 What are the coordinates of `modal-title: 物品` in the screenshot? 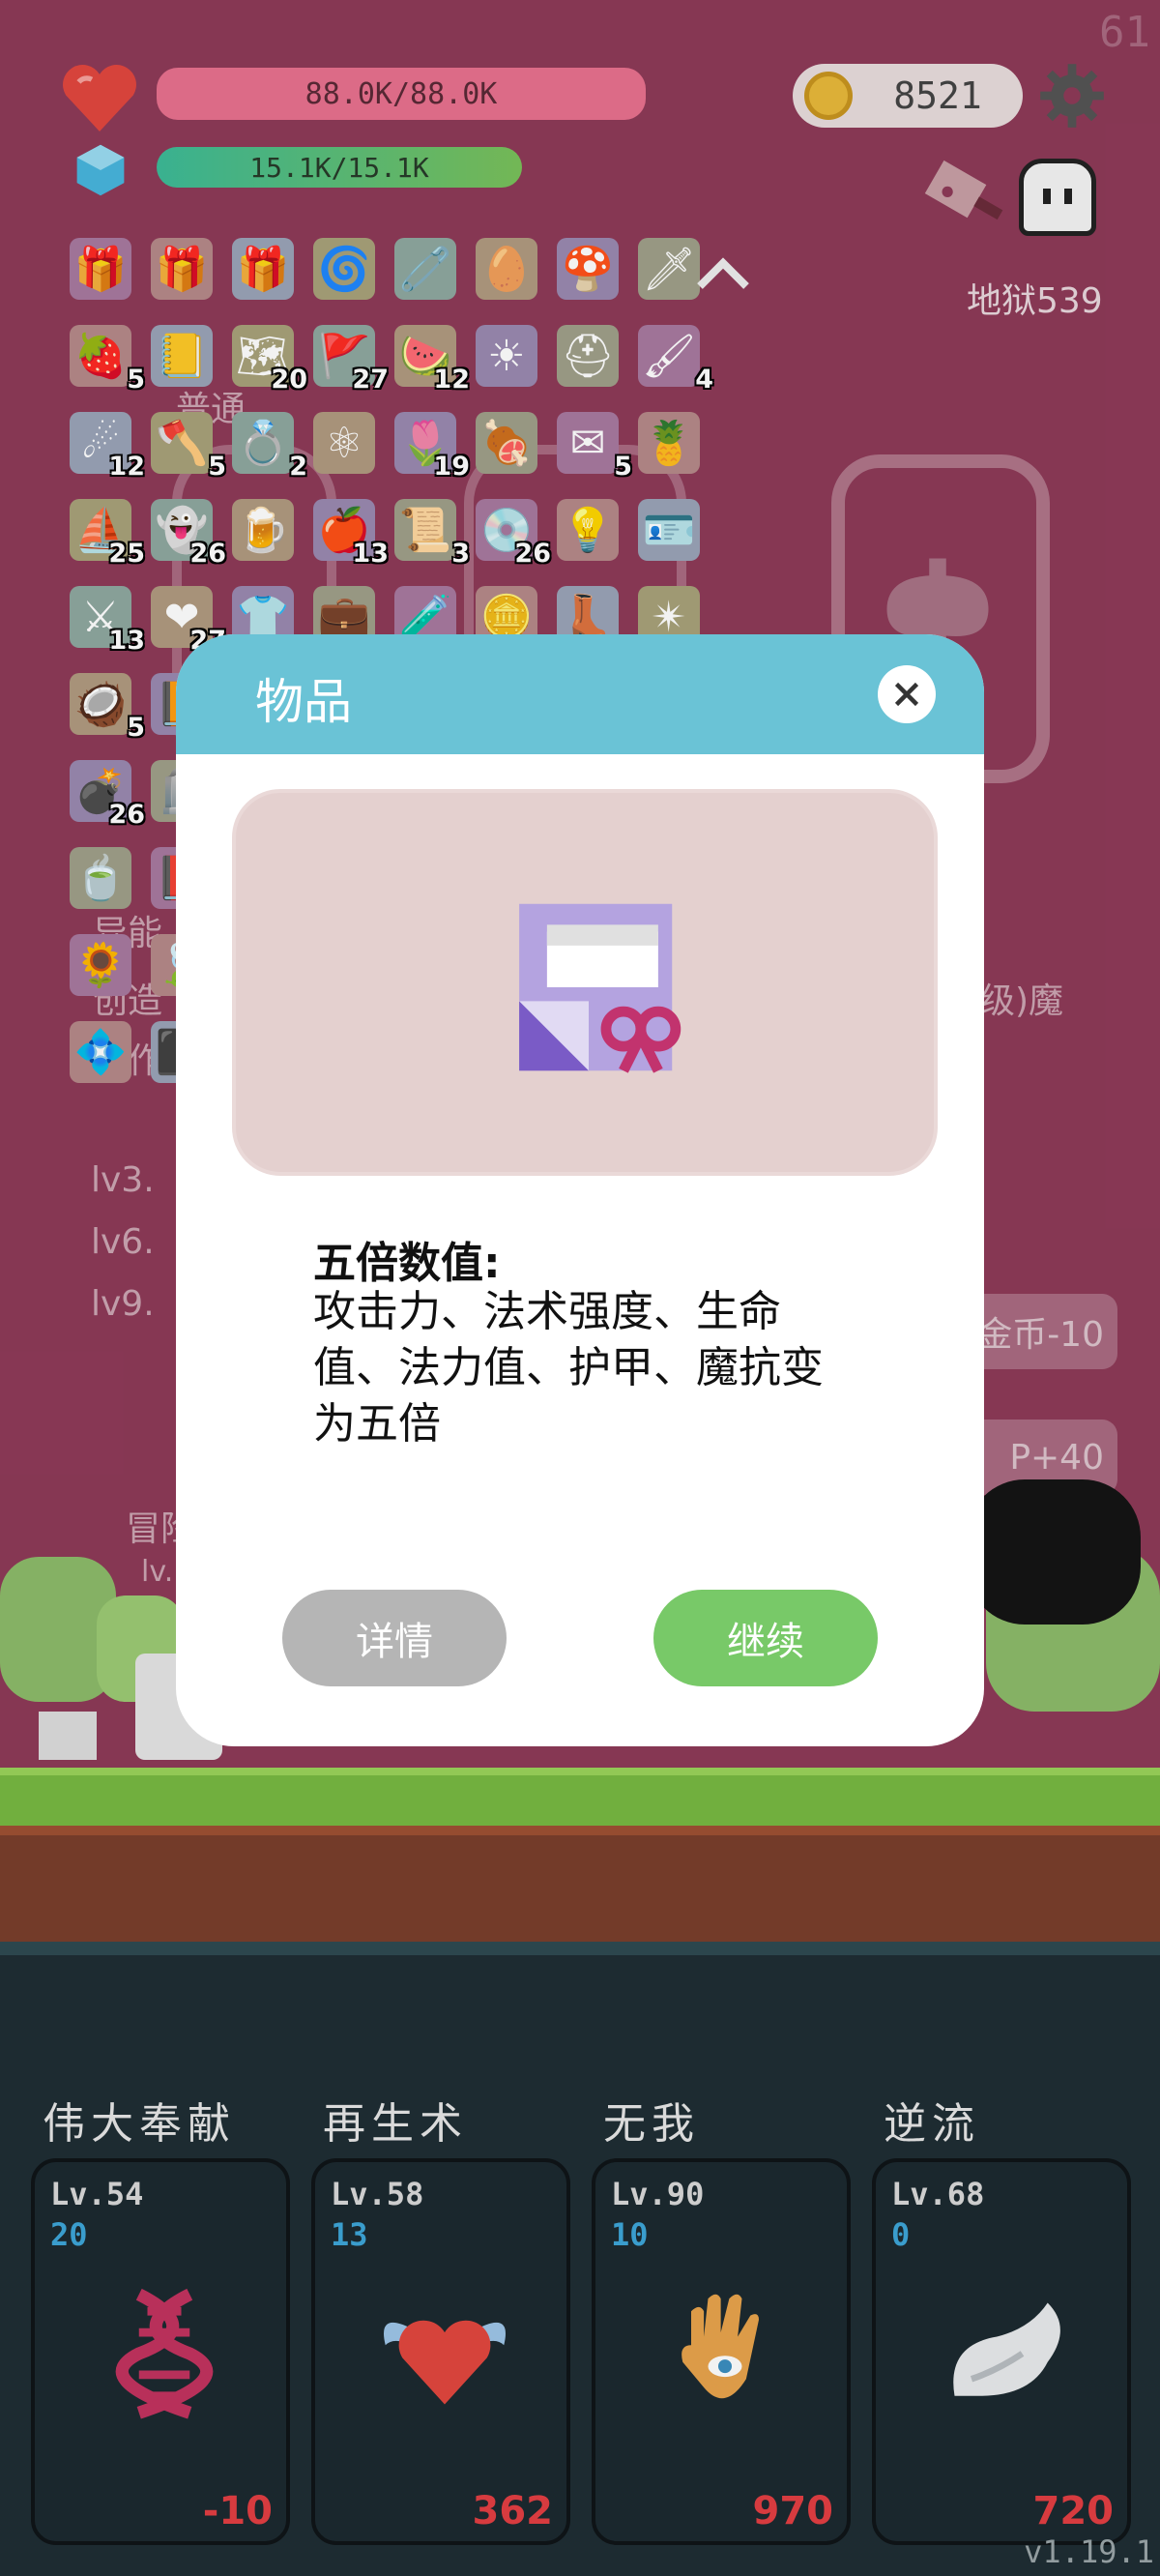 It's located at (304, 702).